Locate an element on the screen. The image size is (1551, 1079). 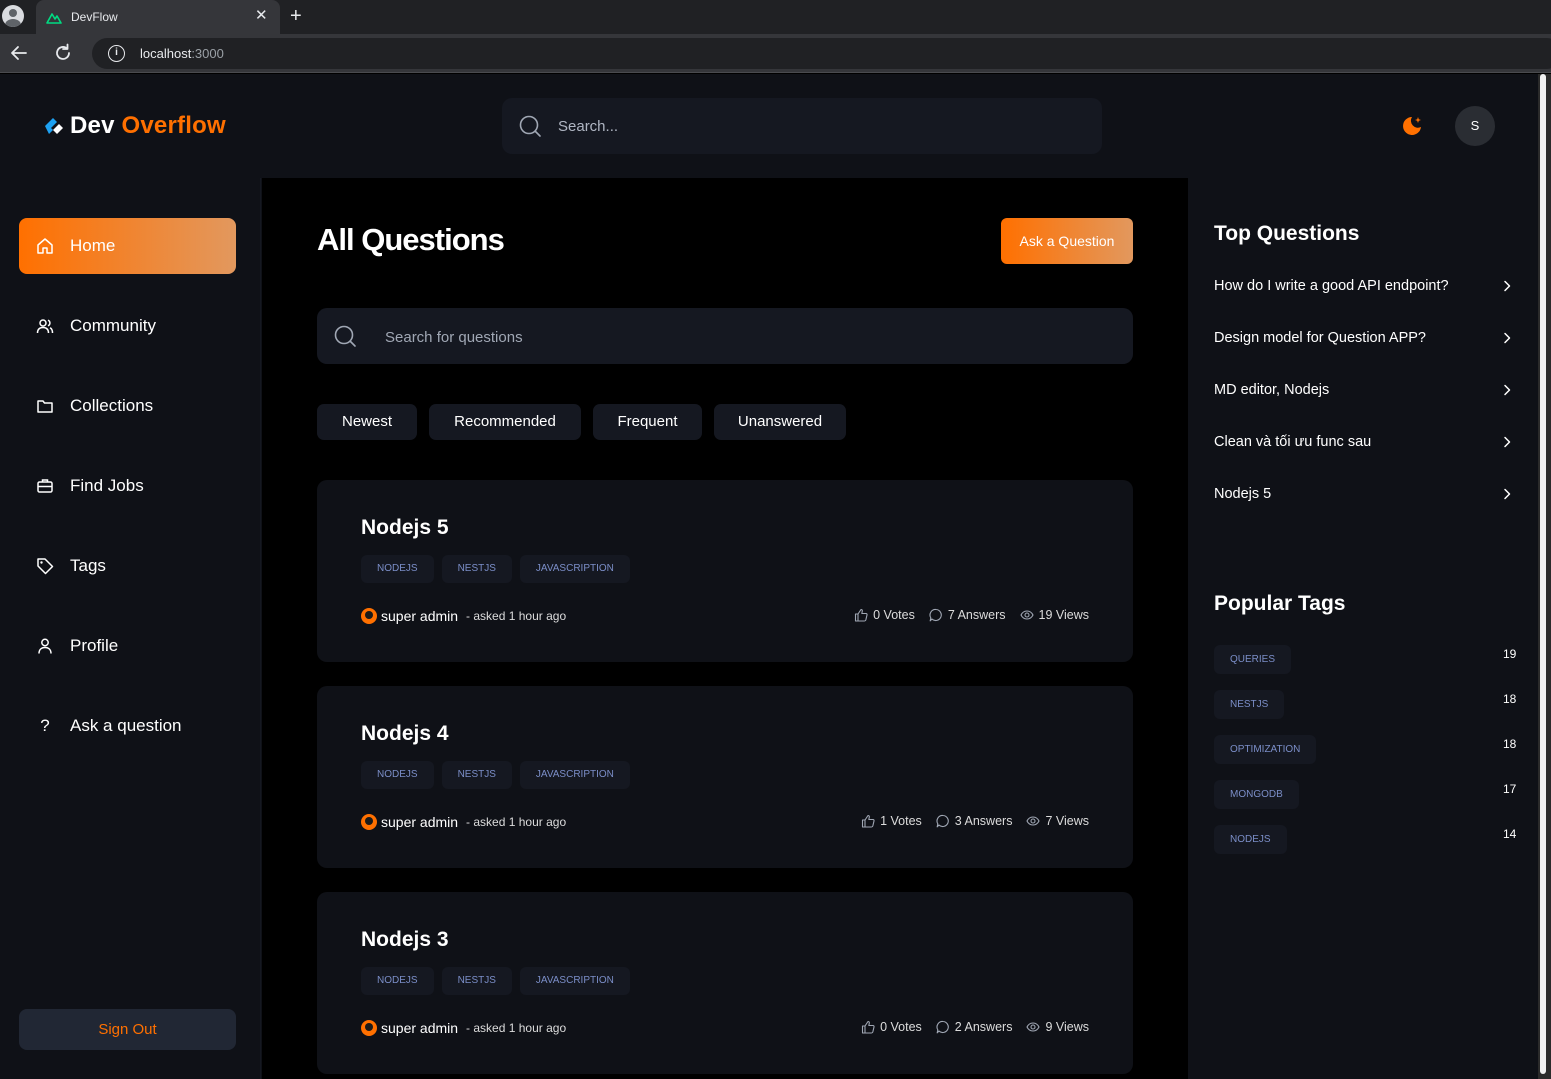
users-icon is located at coordinates (45, 326).